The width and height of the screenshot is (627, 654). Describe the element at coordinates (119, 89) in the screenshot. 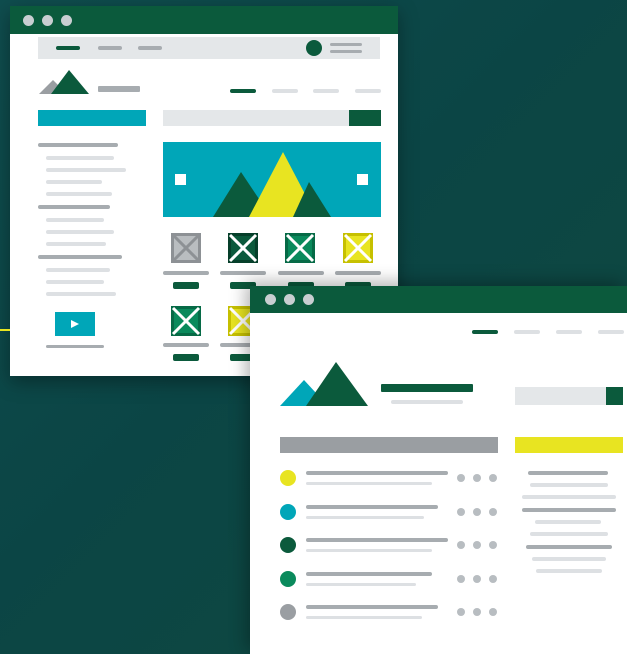

I see `logo-wordmark-placeholder` at that location.